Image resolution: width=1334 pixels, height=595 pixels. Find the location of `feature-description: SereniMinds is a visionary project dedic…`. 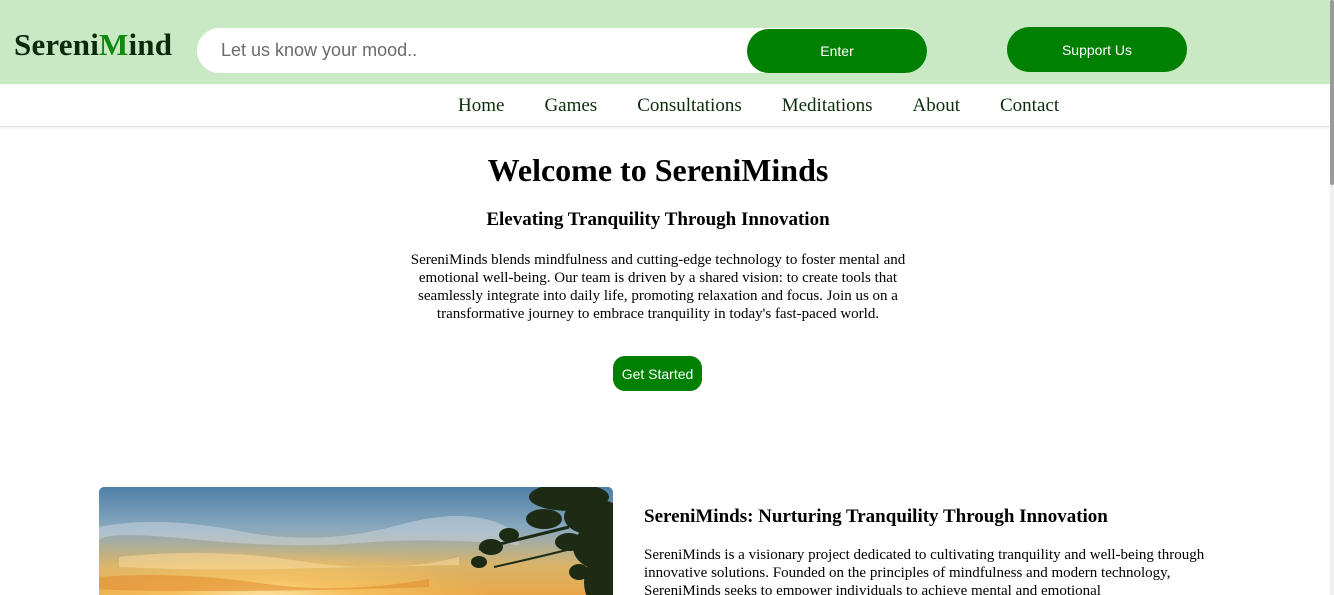

feature-description: SereniMinds is a visionary project dedic… is located at coordinates (924, 571).